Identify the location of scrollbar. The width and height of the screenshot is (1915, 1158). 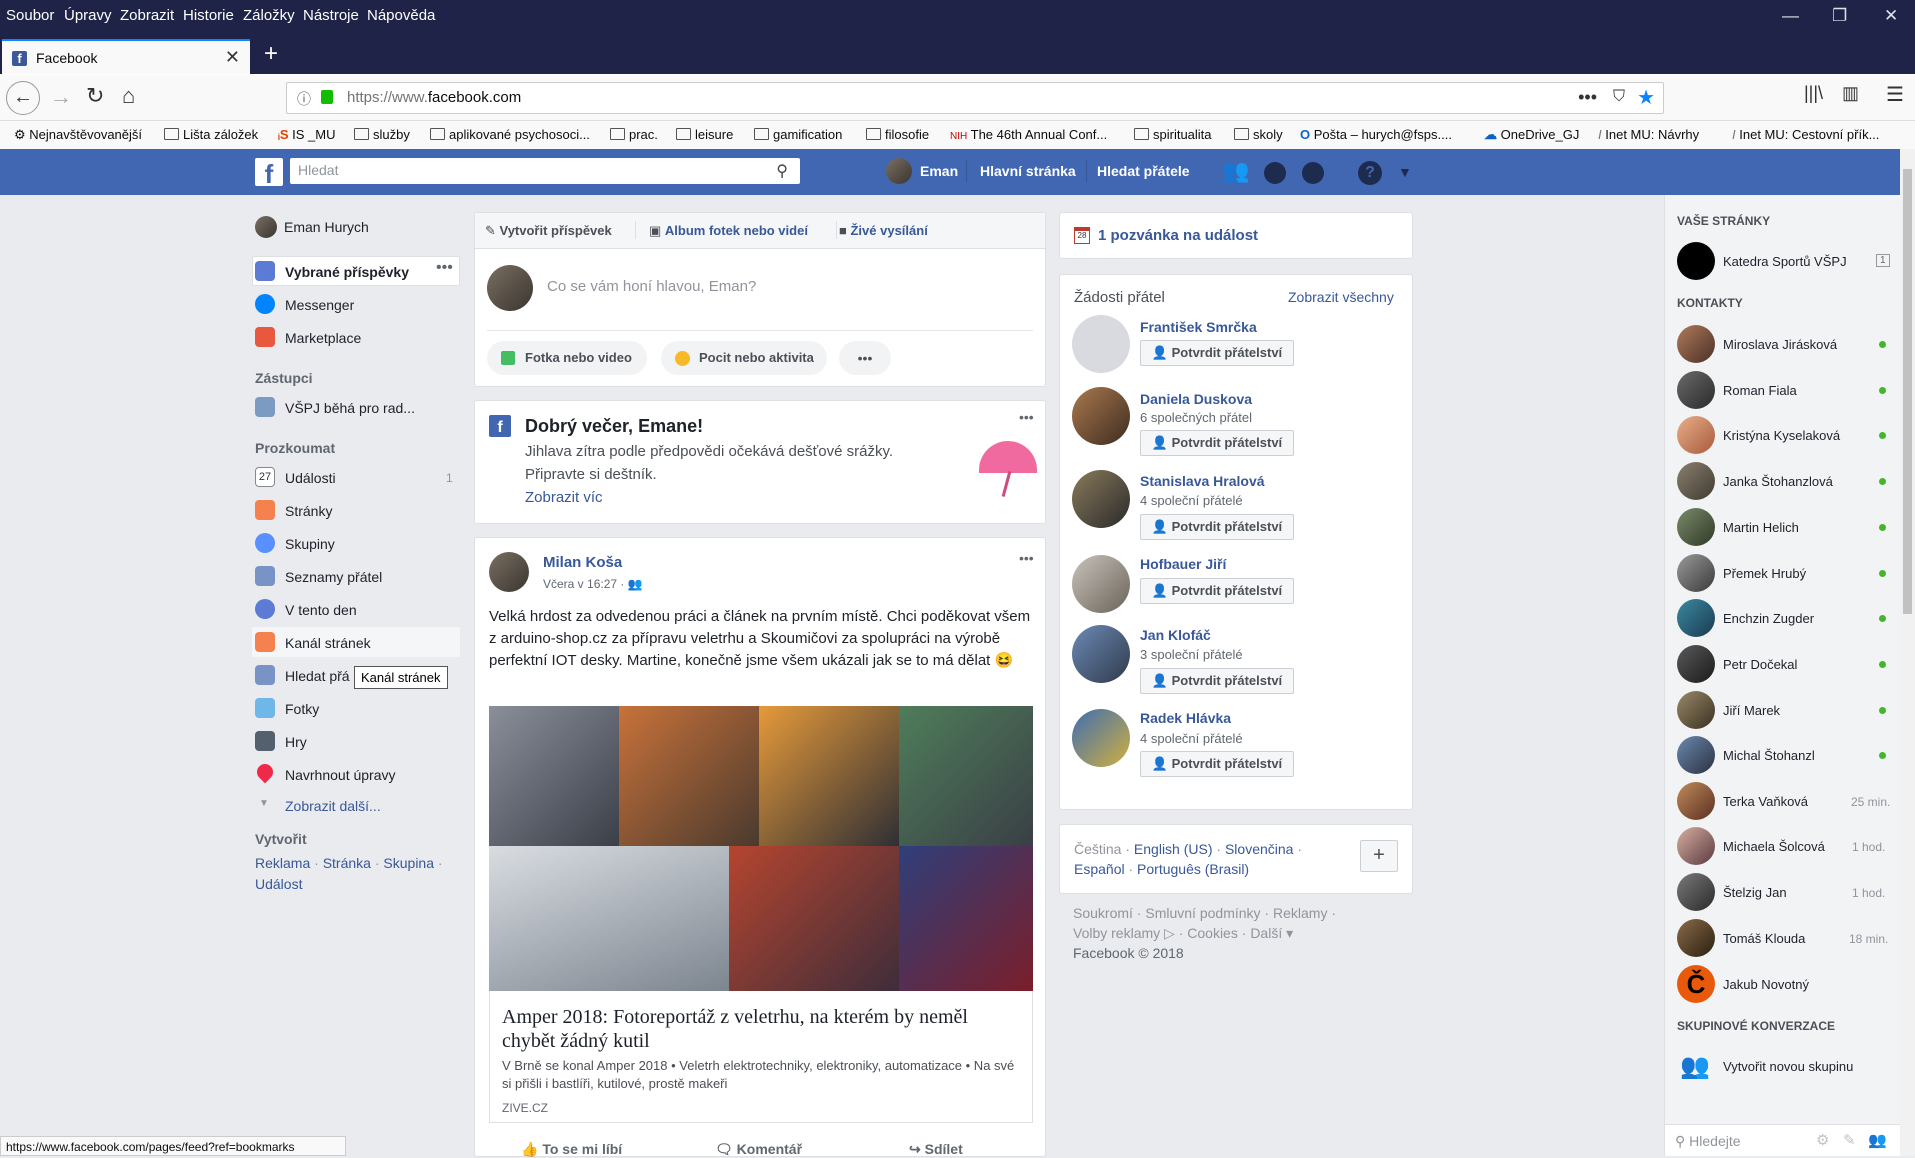
(1907, 652).